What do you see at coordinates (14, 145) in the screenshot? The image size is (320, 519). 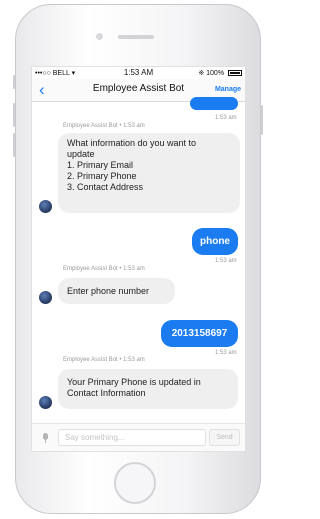 I see `volume-down-button` at bounding box center [14, 145].